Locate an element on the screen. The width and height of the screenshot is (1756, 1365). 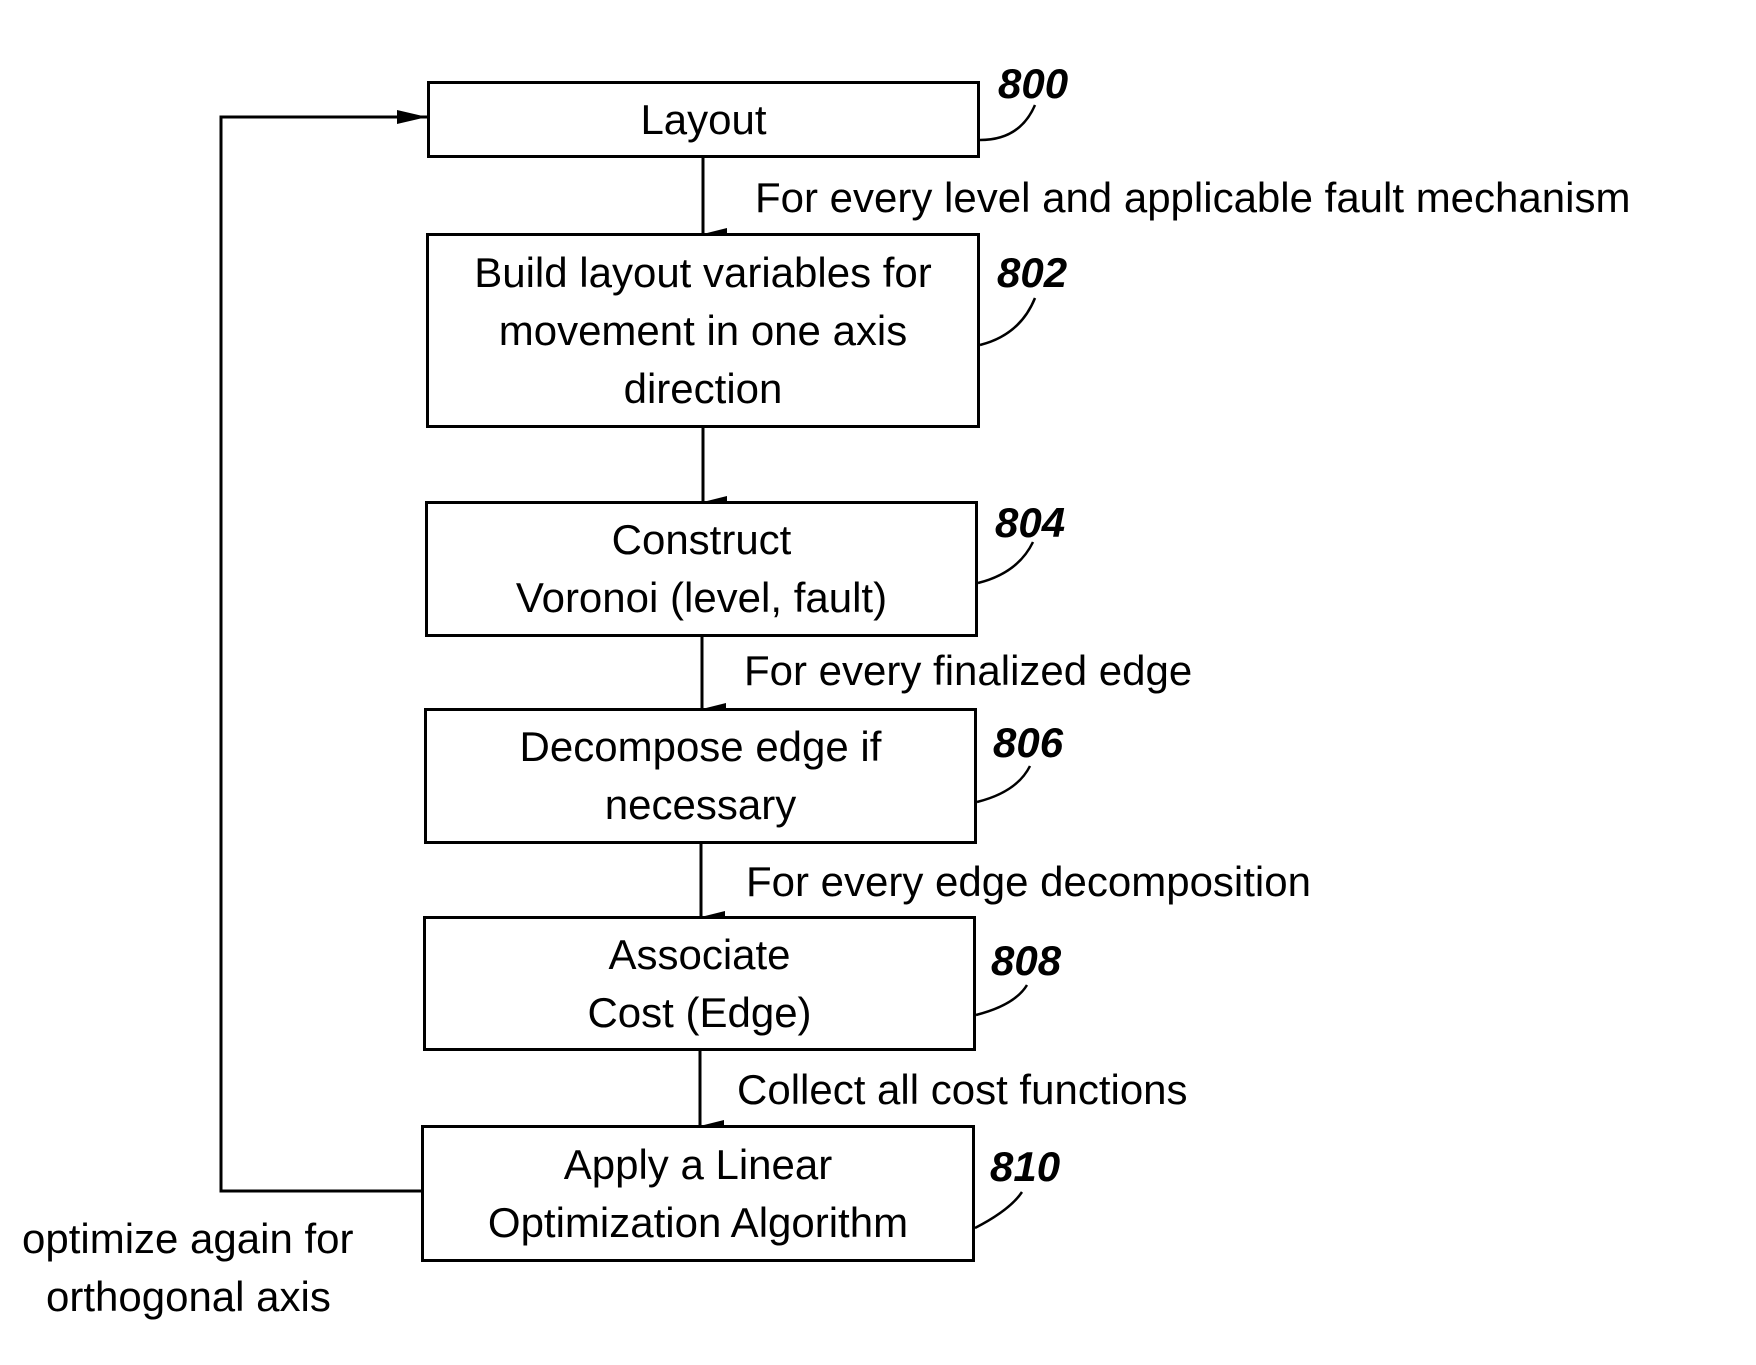
edge-label-808-810: Collect all cost functions is located at coordinates (962, 1089).